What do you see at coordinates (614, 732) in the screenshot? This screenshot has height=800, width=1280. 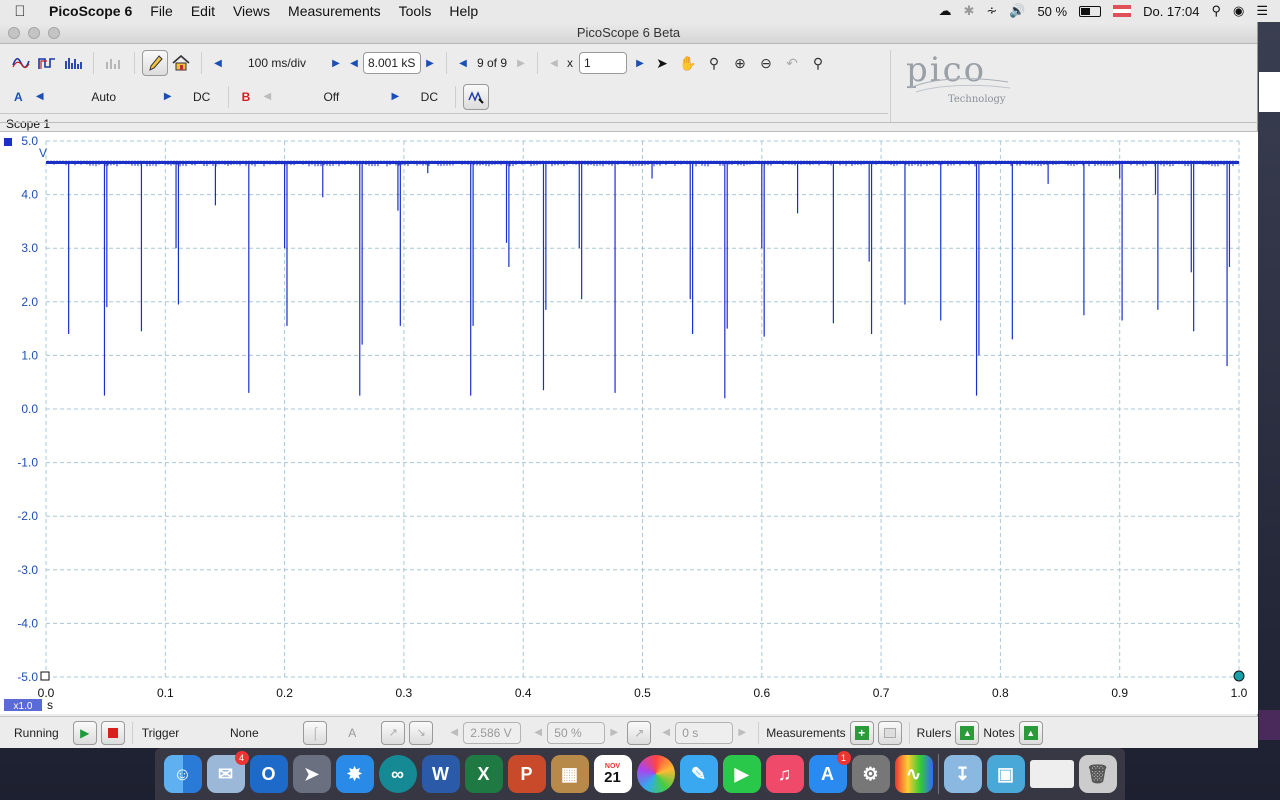 I see `pretrigger-increase-icon: ▶` at bounding box center [614, 732].